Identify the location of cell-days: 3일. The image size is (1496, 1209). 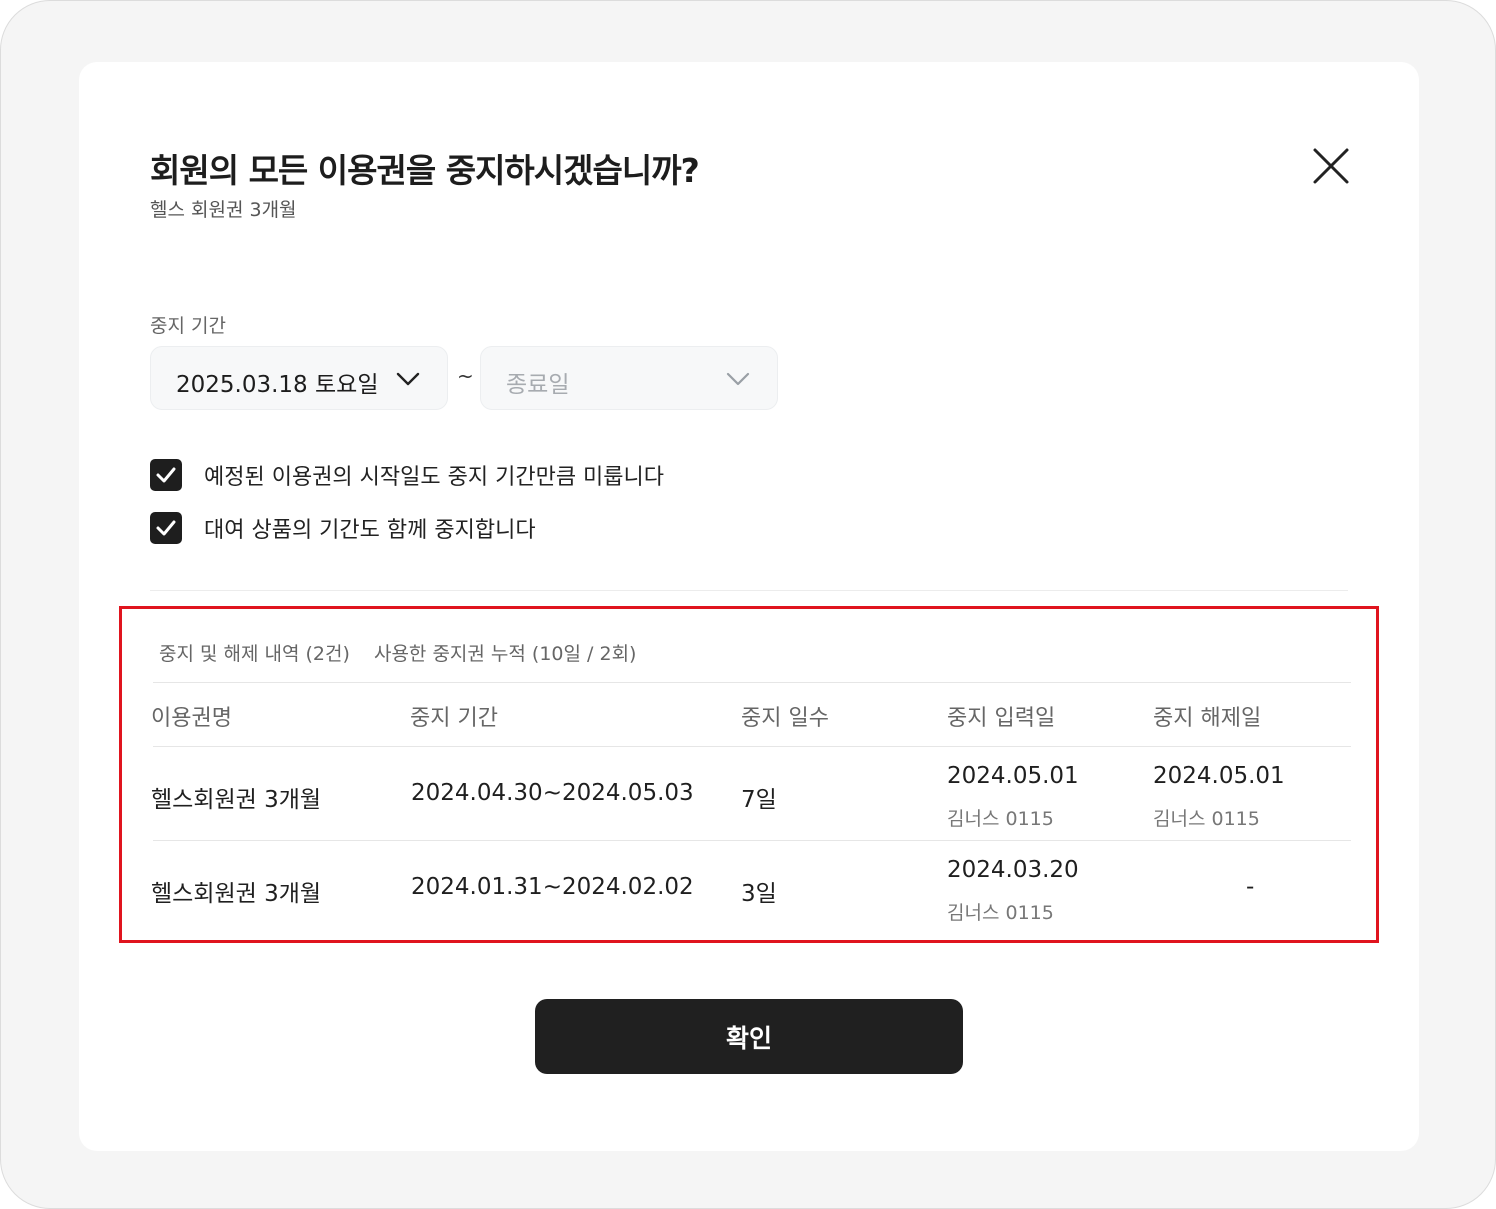
(759, 894).